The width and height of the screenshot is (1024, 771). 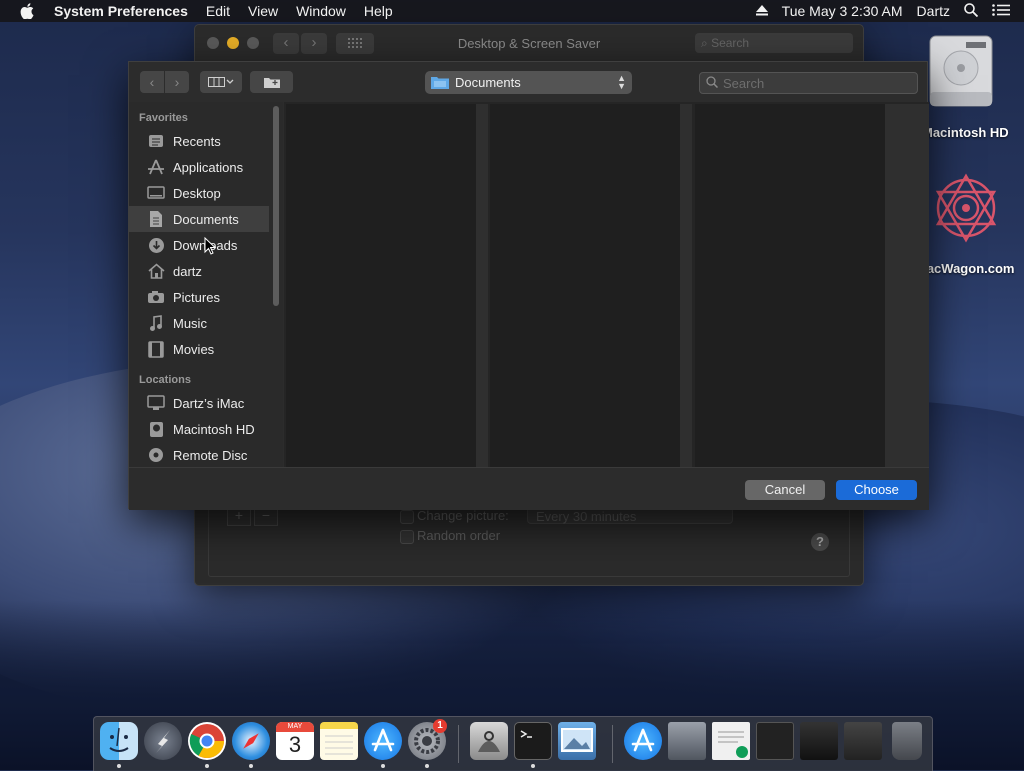 What do you see at coordinates (730, 43) in the screenshot?
I see `search-placeholder: Search` at bounding box center [730, 43].